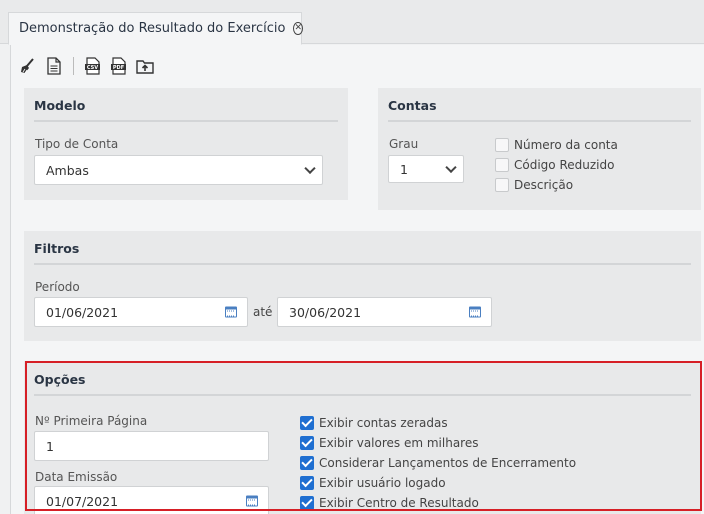  I want to click on ate-label: até, so click(263, 312).